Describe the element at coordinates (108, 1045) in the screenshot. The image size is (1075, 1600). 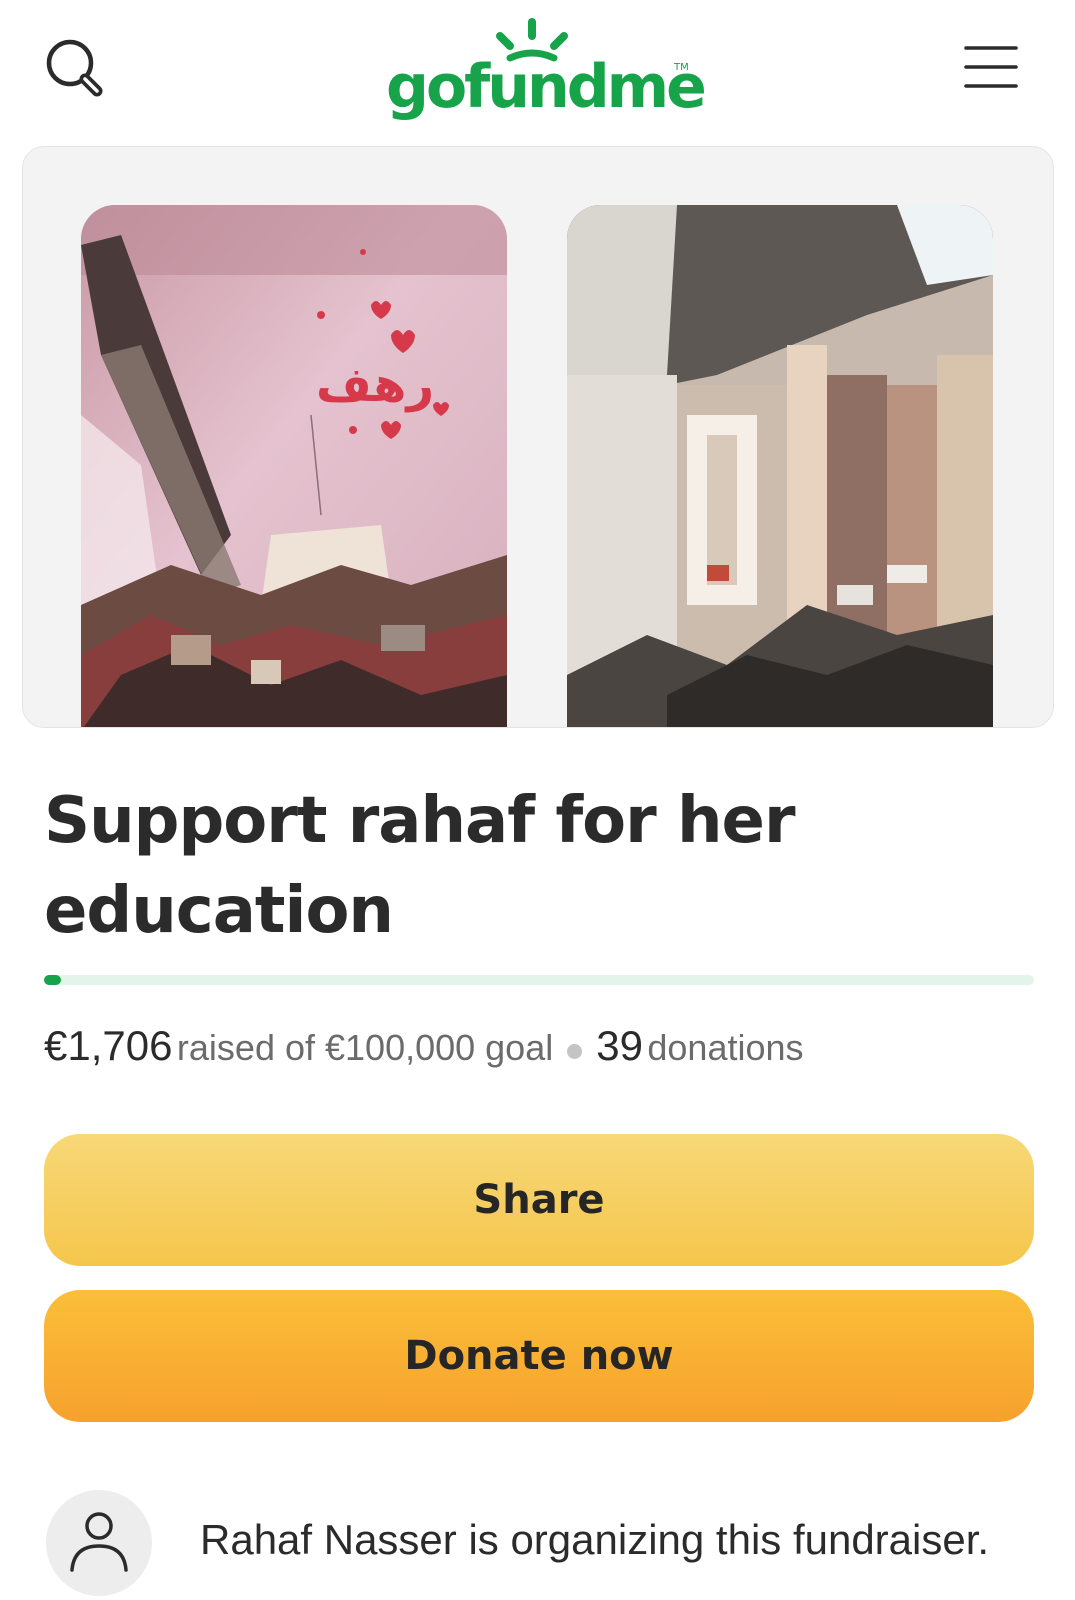
I see `raised-amount: €1,706` at that location.